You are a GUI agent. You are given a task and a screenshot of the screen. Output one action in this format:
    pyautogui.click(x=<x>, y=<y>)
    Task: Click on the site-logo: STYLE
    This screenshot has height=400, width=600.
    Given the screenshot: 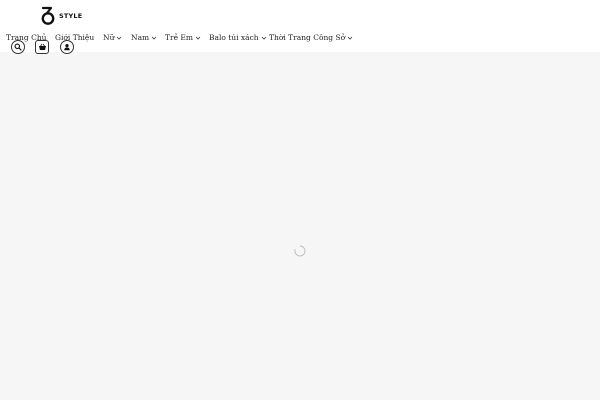 What is the action you would take?
    pyautogui.click(x=60, y=15)
    